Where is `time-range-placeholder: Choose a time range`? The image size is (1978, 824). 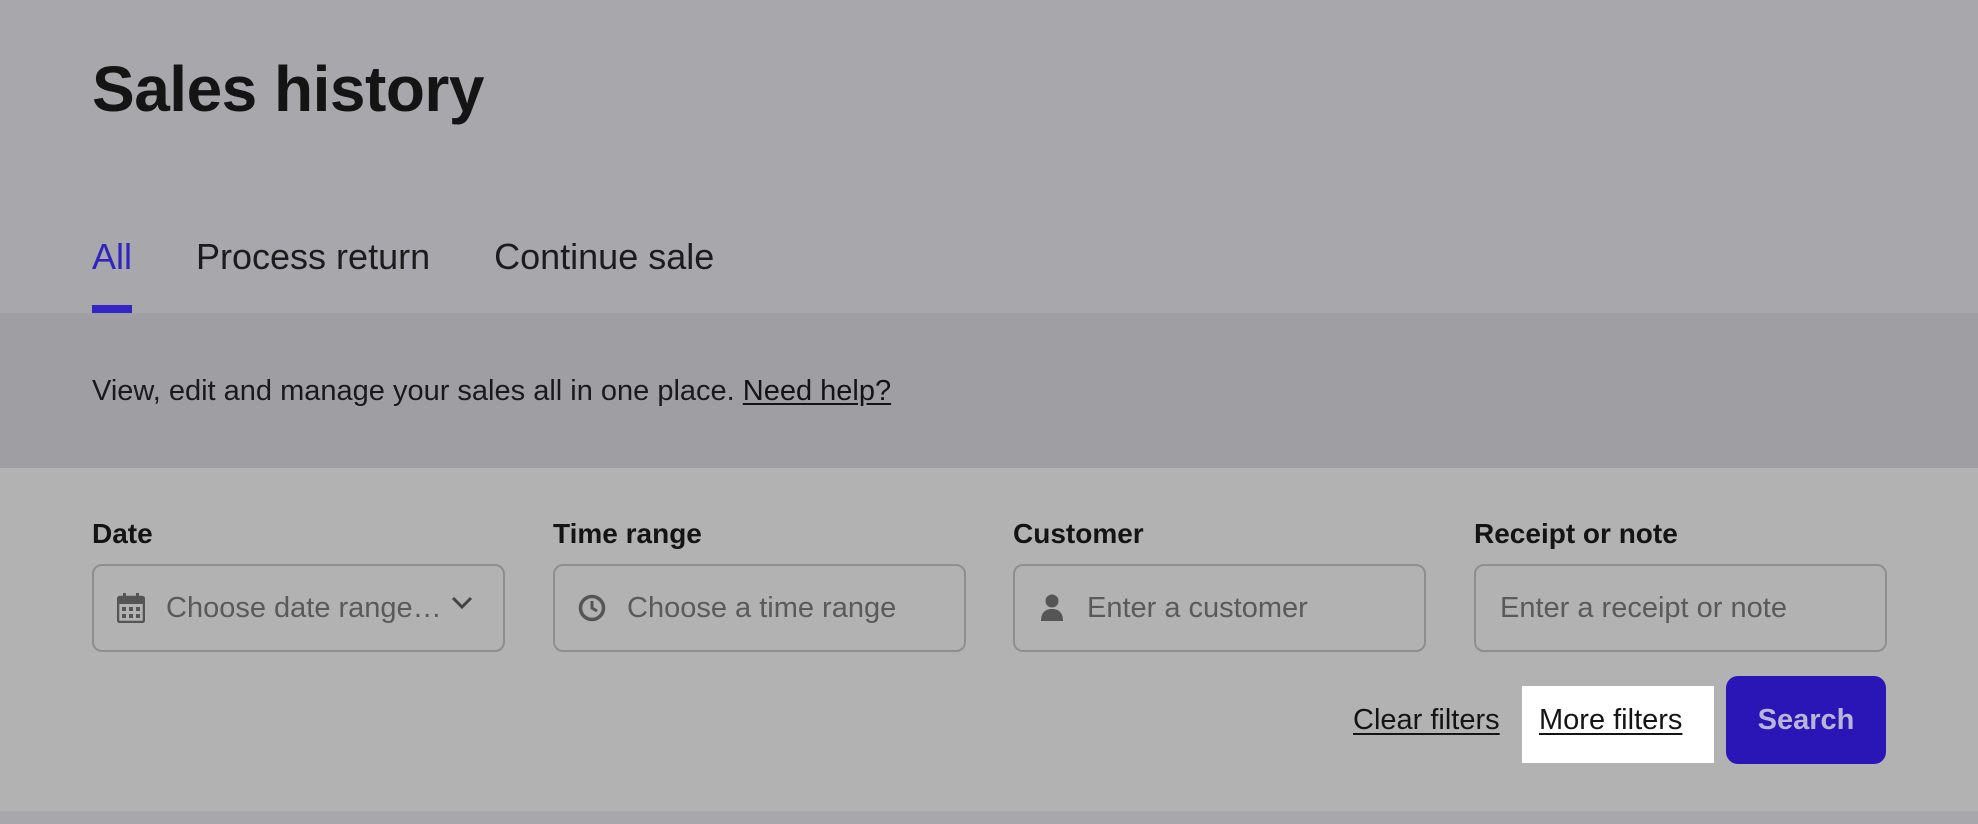
time-range-placeholder: Choose a time range is located at coordinates (762, 607).